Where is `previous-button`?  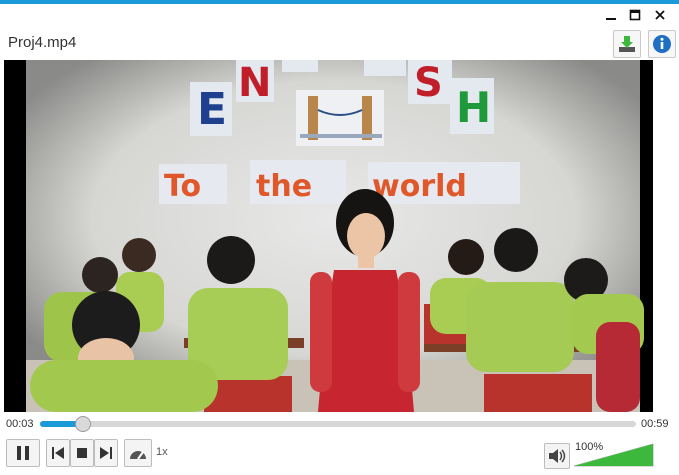 previous-button is located at coordinates (58, 453).